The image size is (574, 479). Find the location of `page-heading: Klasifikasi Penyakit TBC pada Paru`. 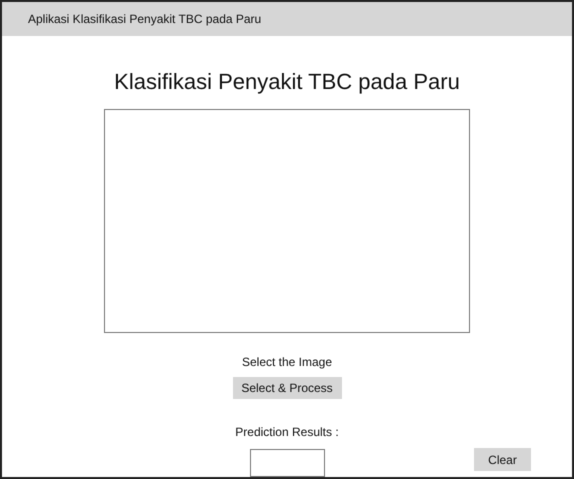

page-heading: Klasifikasi Penyakit TBC pada Paru is located at coordinates (287, 82).